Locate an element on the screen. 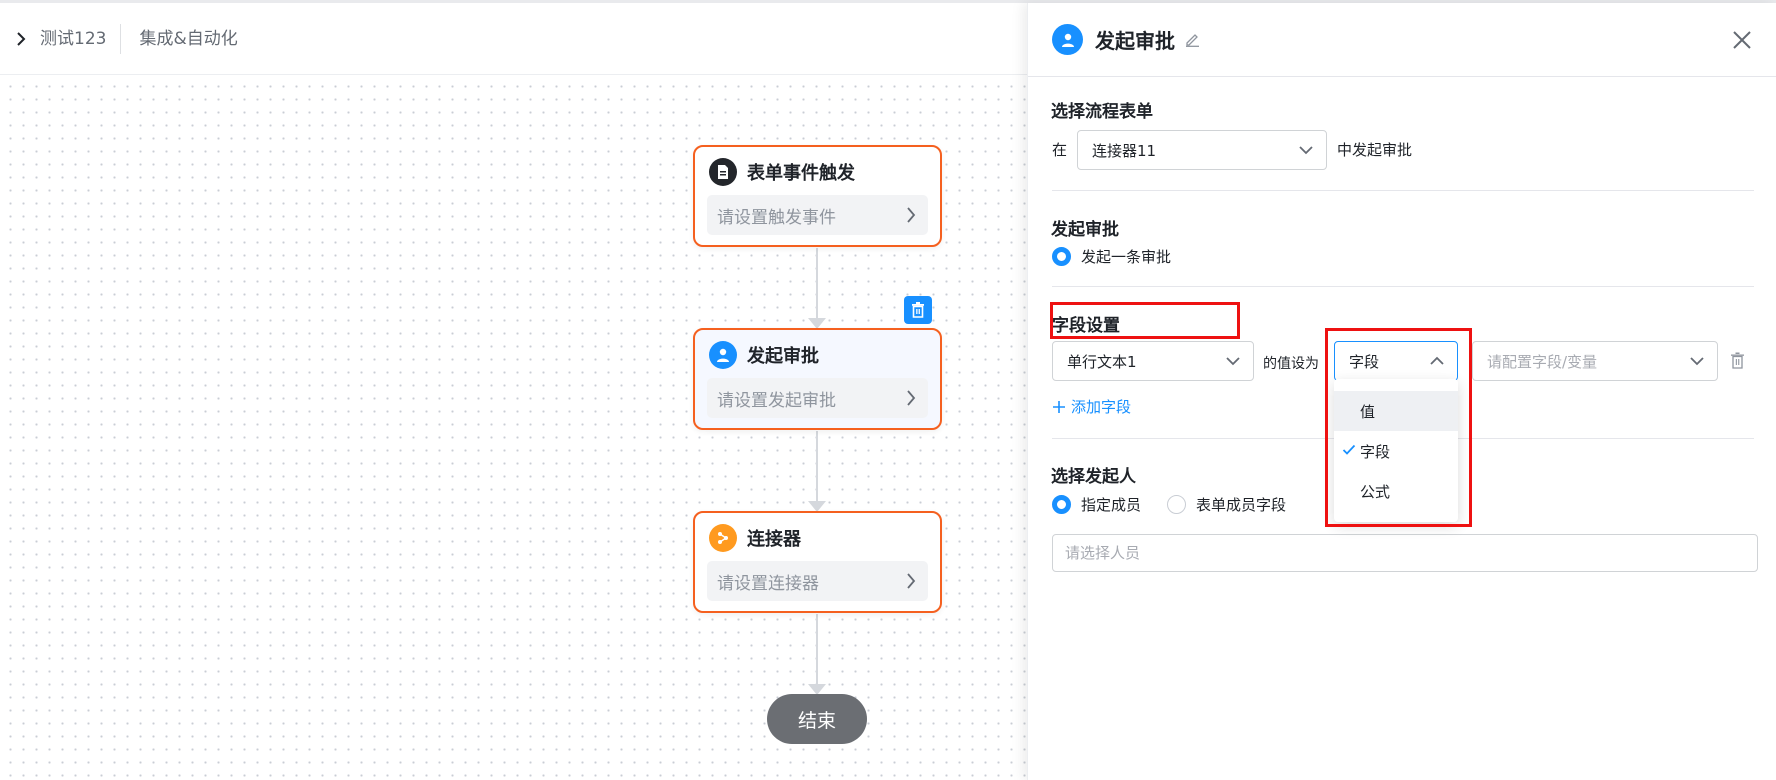 This screenshot has width=1776, height=780. panel-header: 发起审批 is located at coordinates (1402, 40).